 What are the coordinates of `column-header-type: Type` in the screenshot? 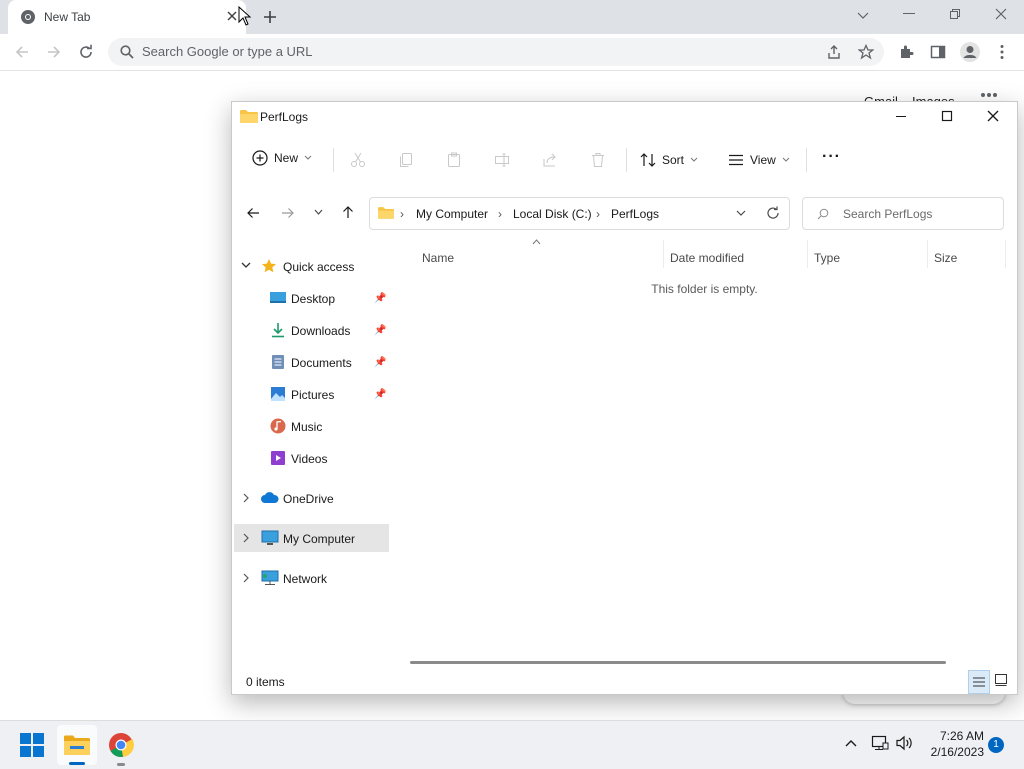 It's located at (869, 258).